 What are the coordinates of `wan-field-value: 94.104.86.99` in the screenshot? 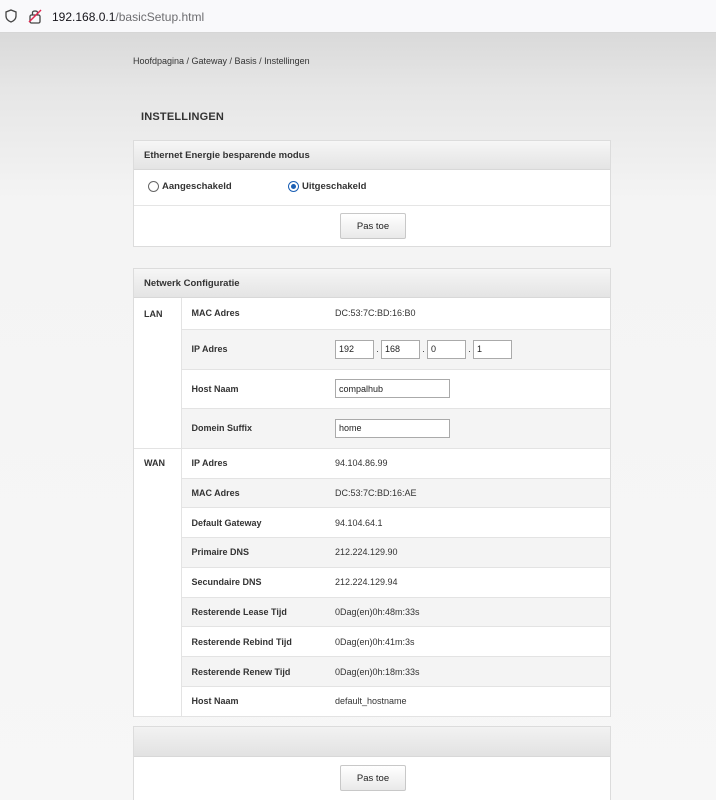 It's located at (467, 463).